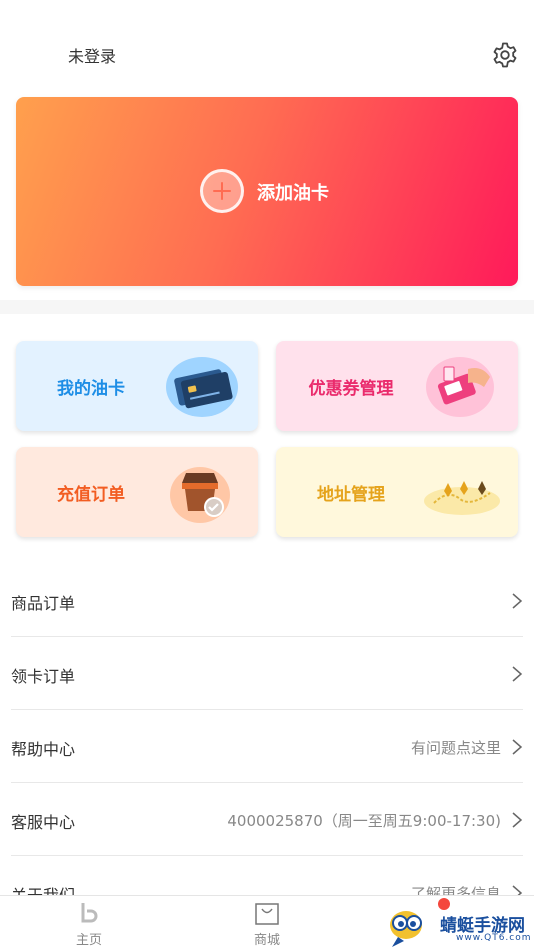 The width and height of the screenshot is (534, 949). I want to click on my-oil-card-card: 我的油卡, so click(137, 386).